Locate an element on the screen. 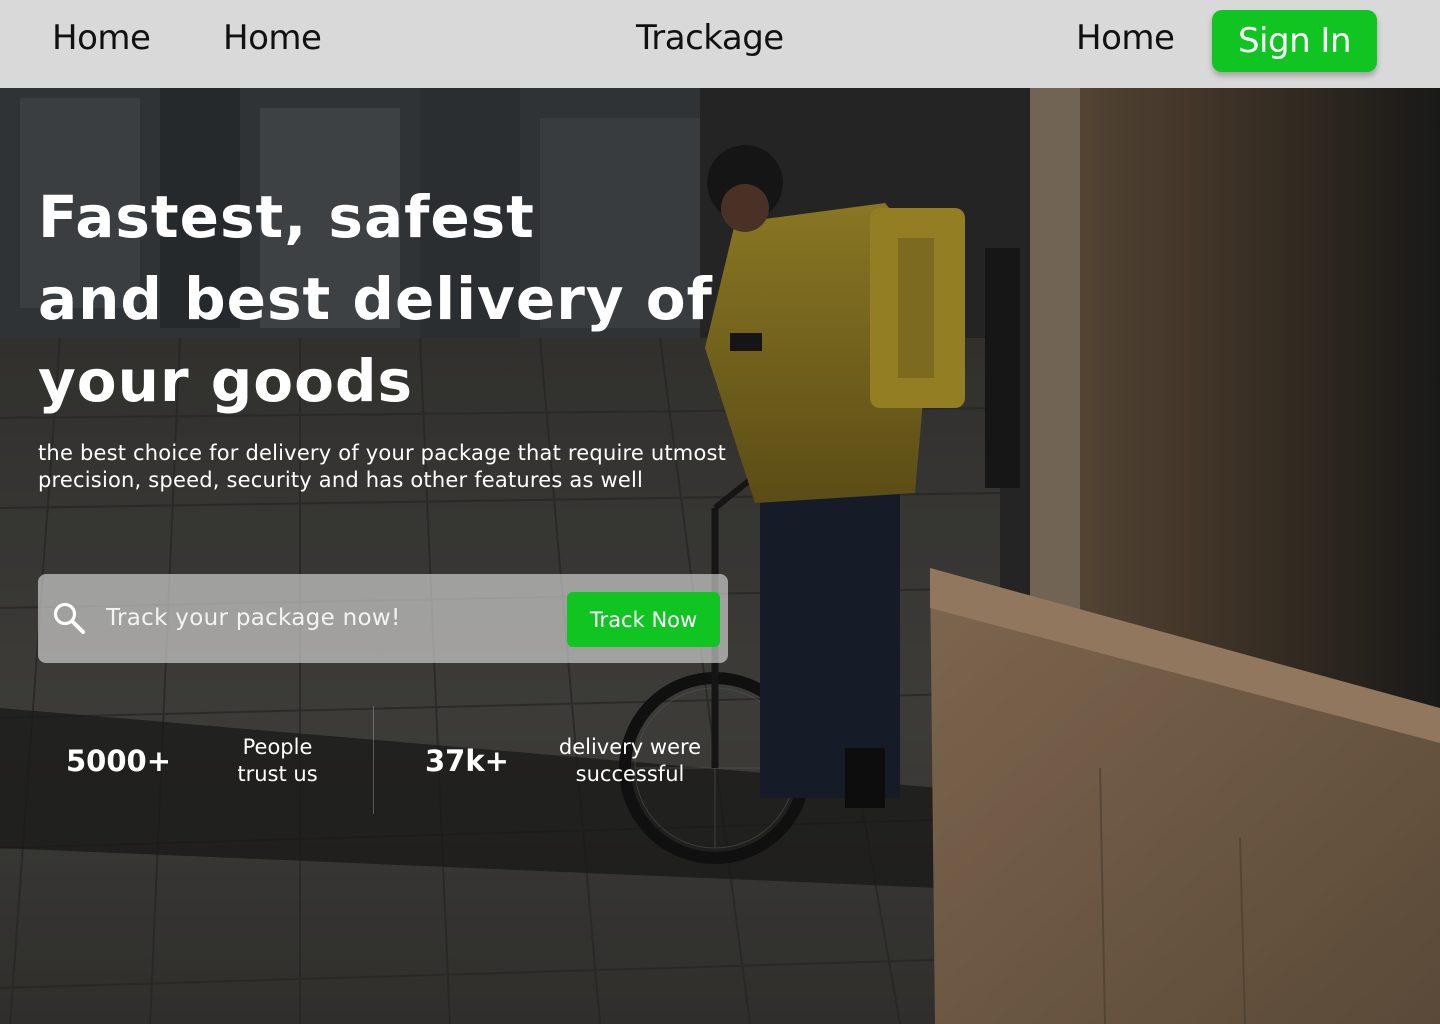  track-now-button: Track Now is located at coordinates (643, 619).